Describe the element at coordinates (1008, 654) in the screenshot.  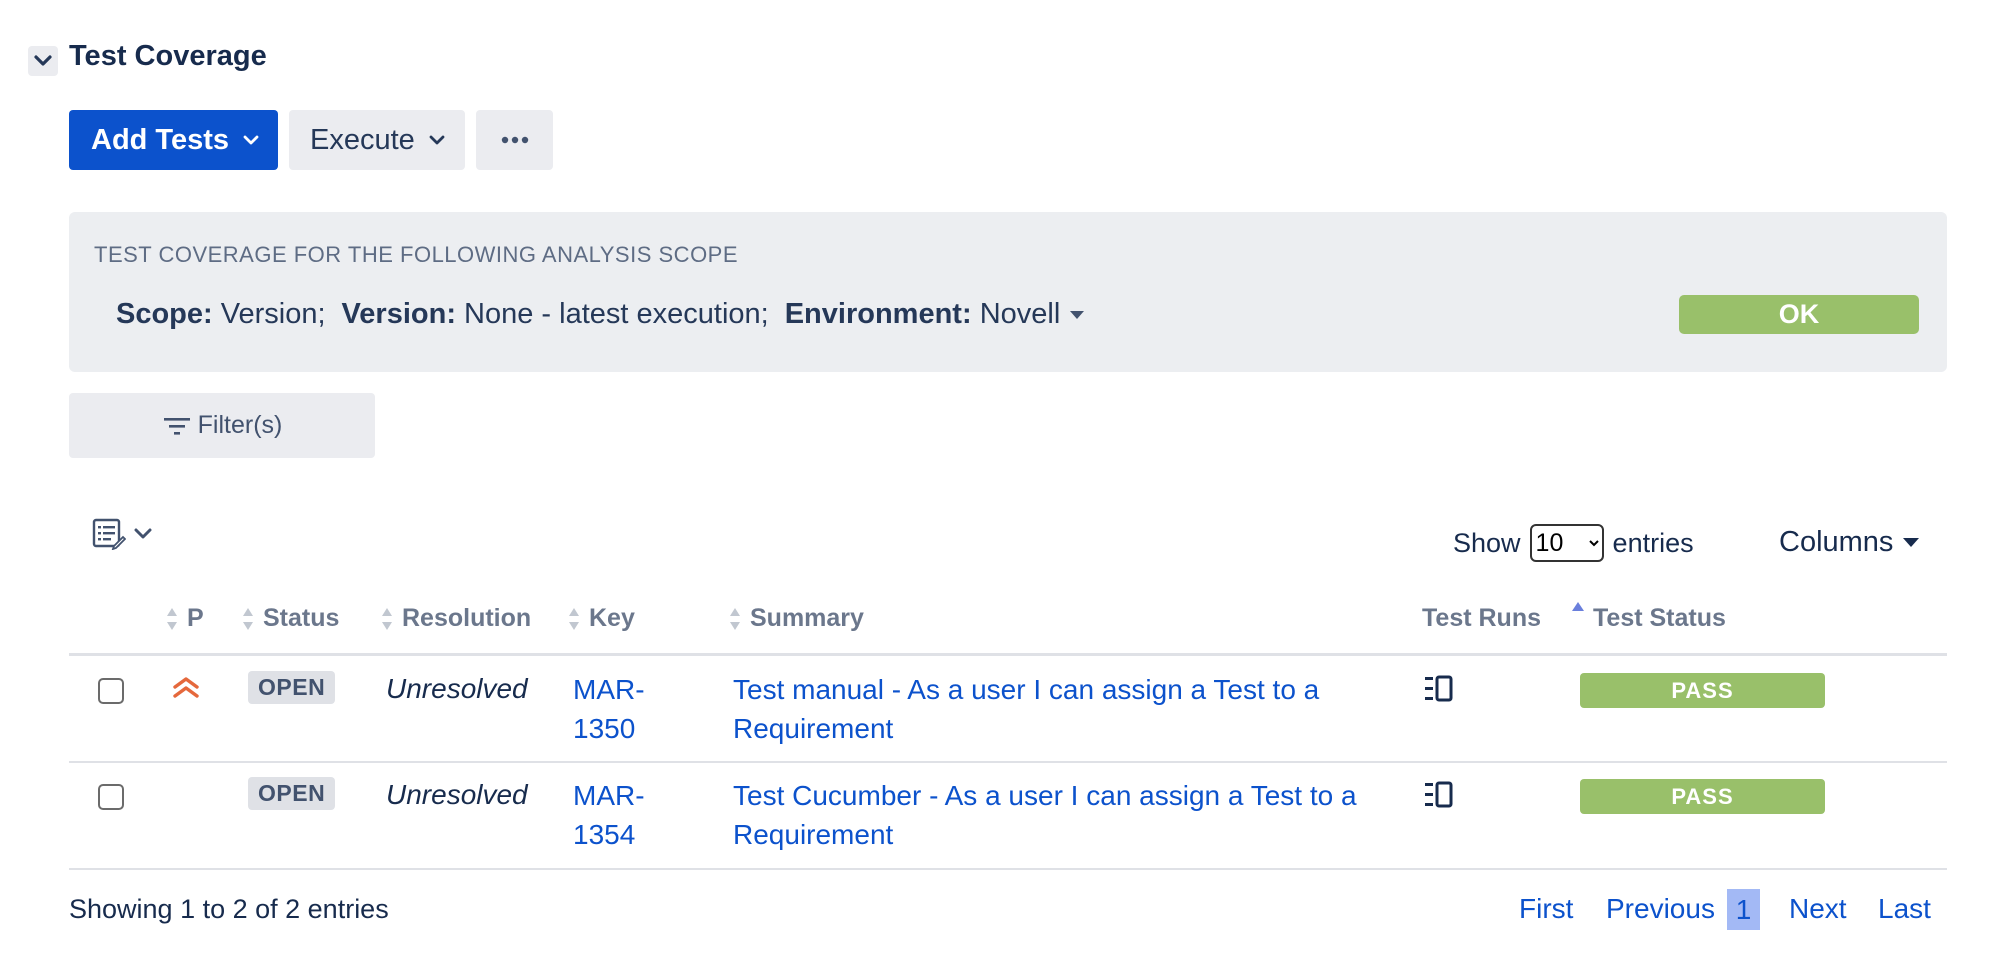
I see `header-divider` at that location.